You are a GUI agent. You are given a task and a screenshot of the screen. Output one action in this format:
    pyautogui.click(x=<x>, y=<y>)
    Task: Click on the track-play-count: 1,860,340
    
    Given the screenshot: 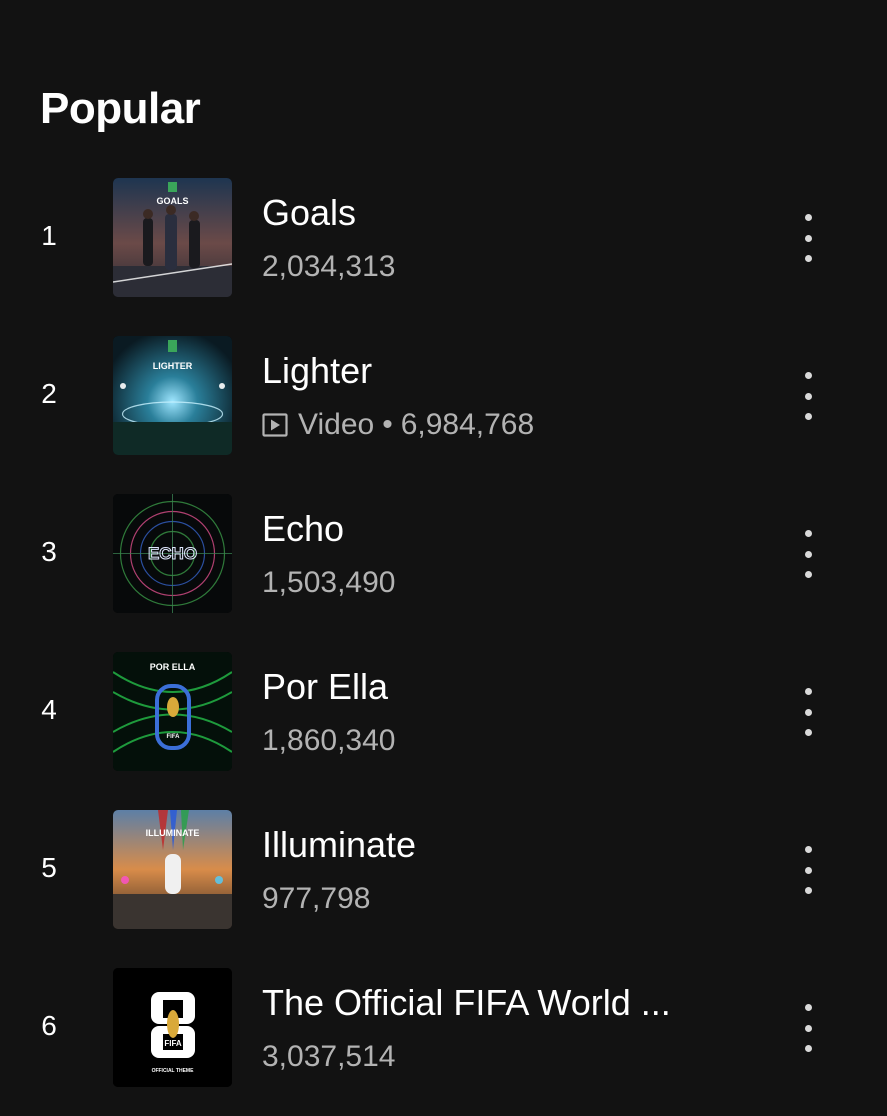 What is the action you would take?
    pyautogui.click(x=328, y=741)
    